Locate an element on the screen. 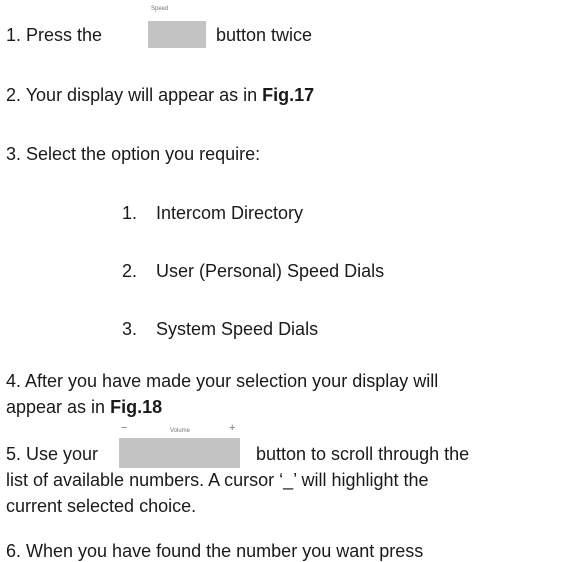 The height and width of the screenshot is (562, 585). option-item: 1. Intercom Directory is located at coordinates (212, 213).